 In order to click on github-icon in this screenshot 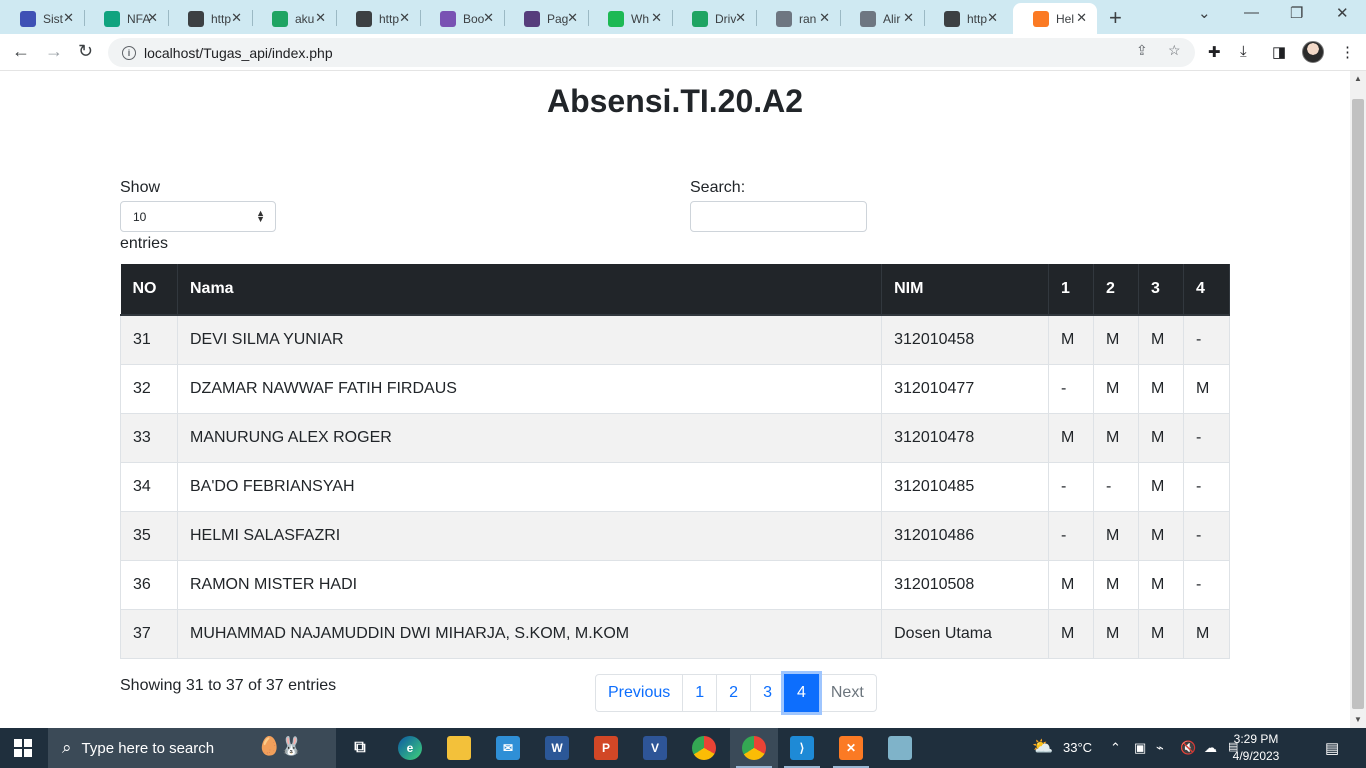, I will do `click(784, 18)`.